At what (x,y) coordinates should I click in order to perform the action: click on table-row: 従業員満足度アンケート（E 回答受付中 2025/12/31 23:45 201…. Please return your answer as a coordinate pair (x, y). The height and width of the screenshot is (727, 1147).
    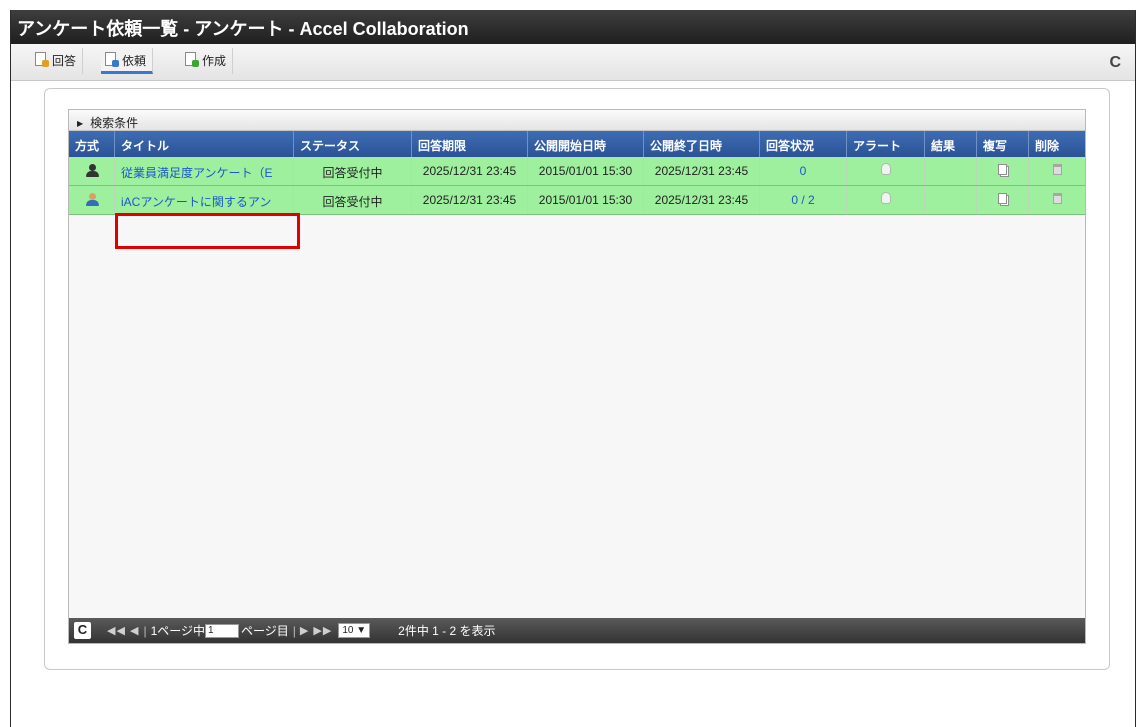
    Looking at the image, I should click on (577, 171).